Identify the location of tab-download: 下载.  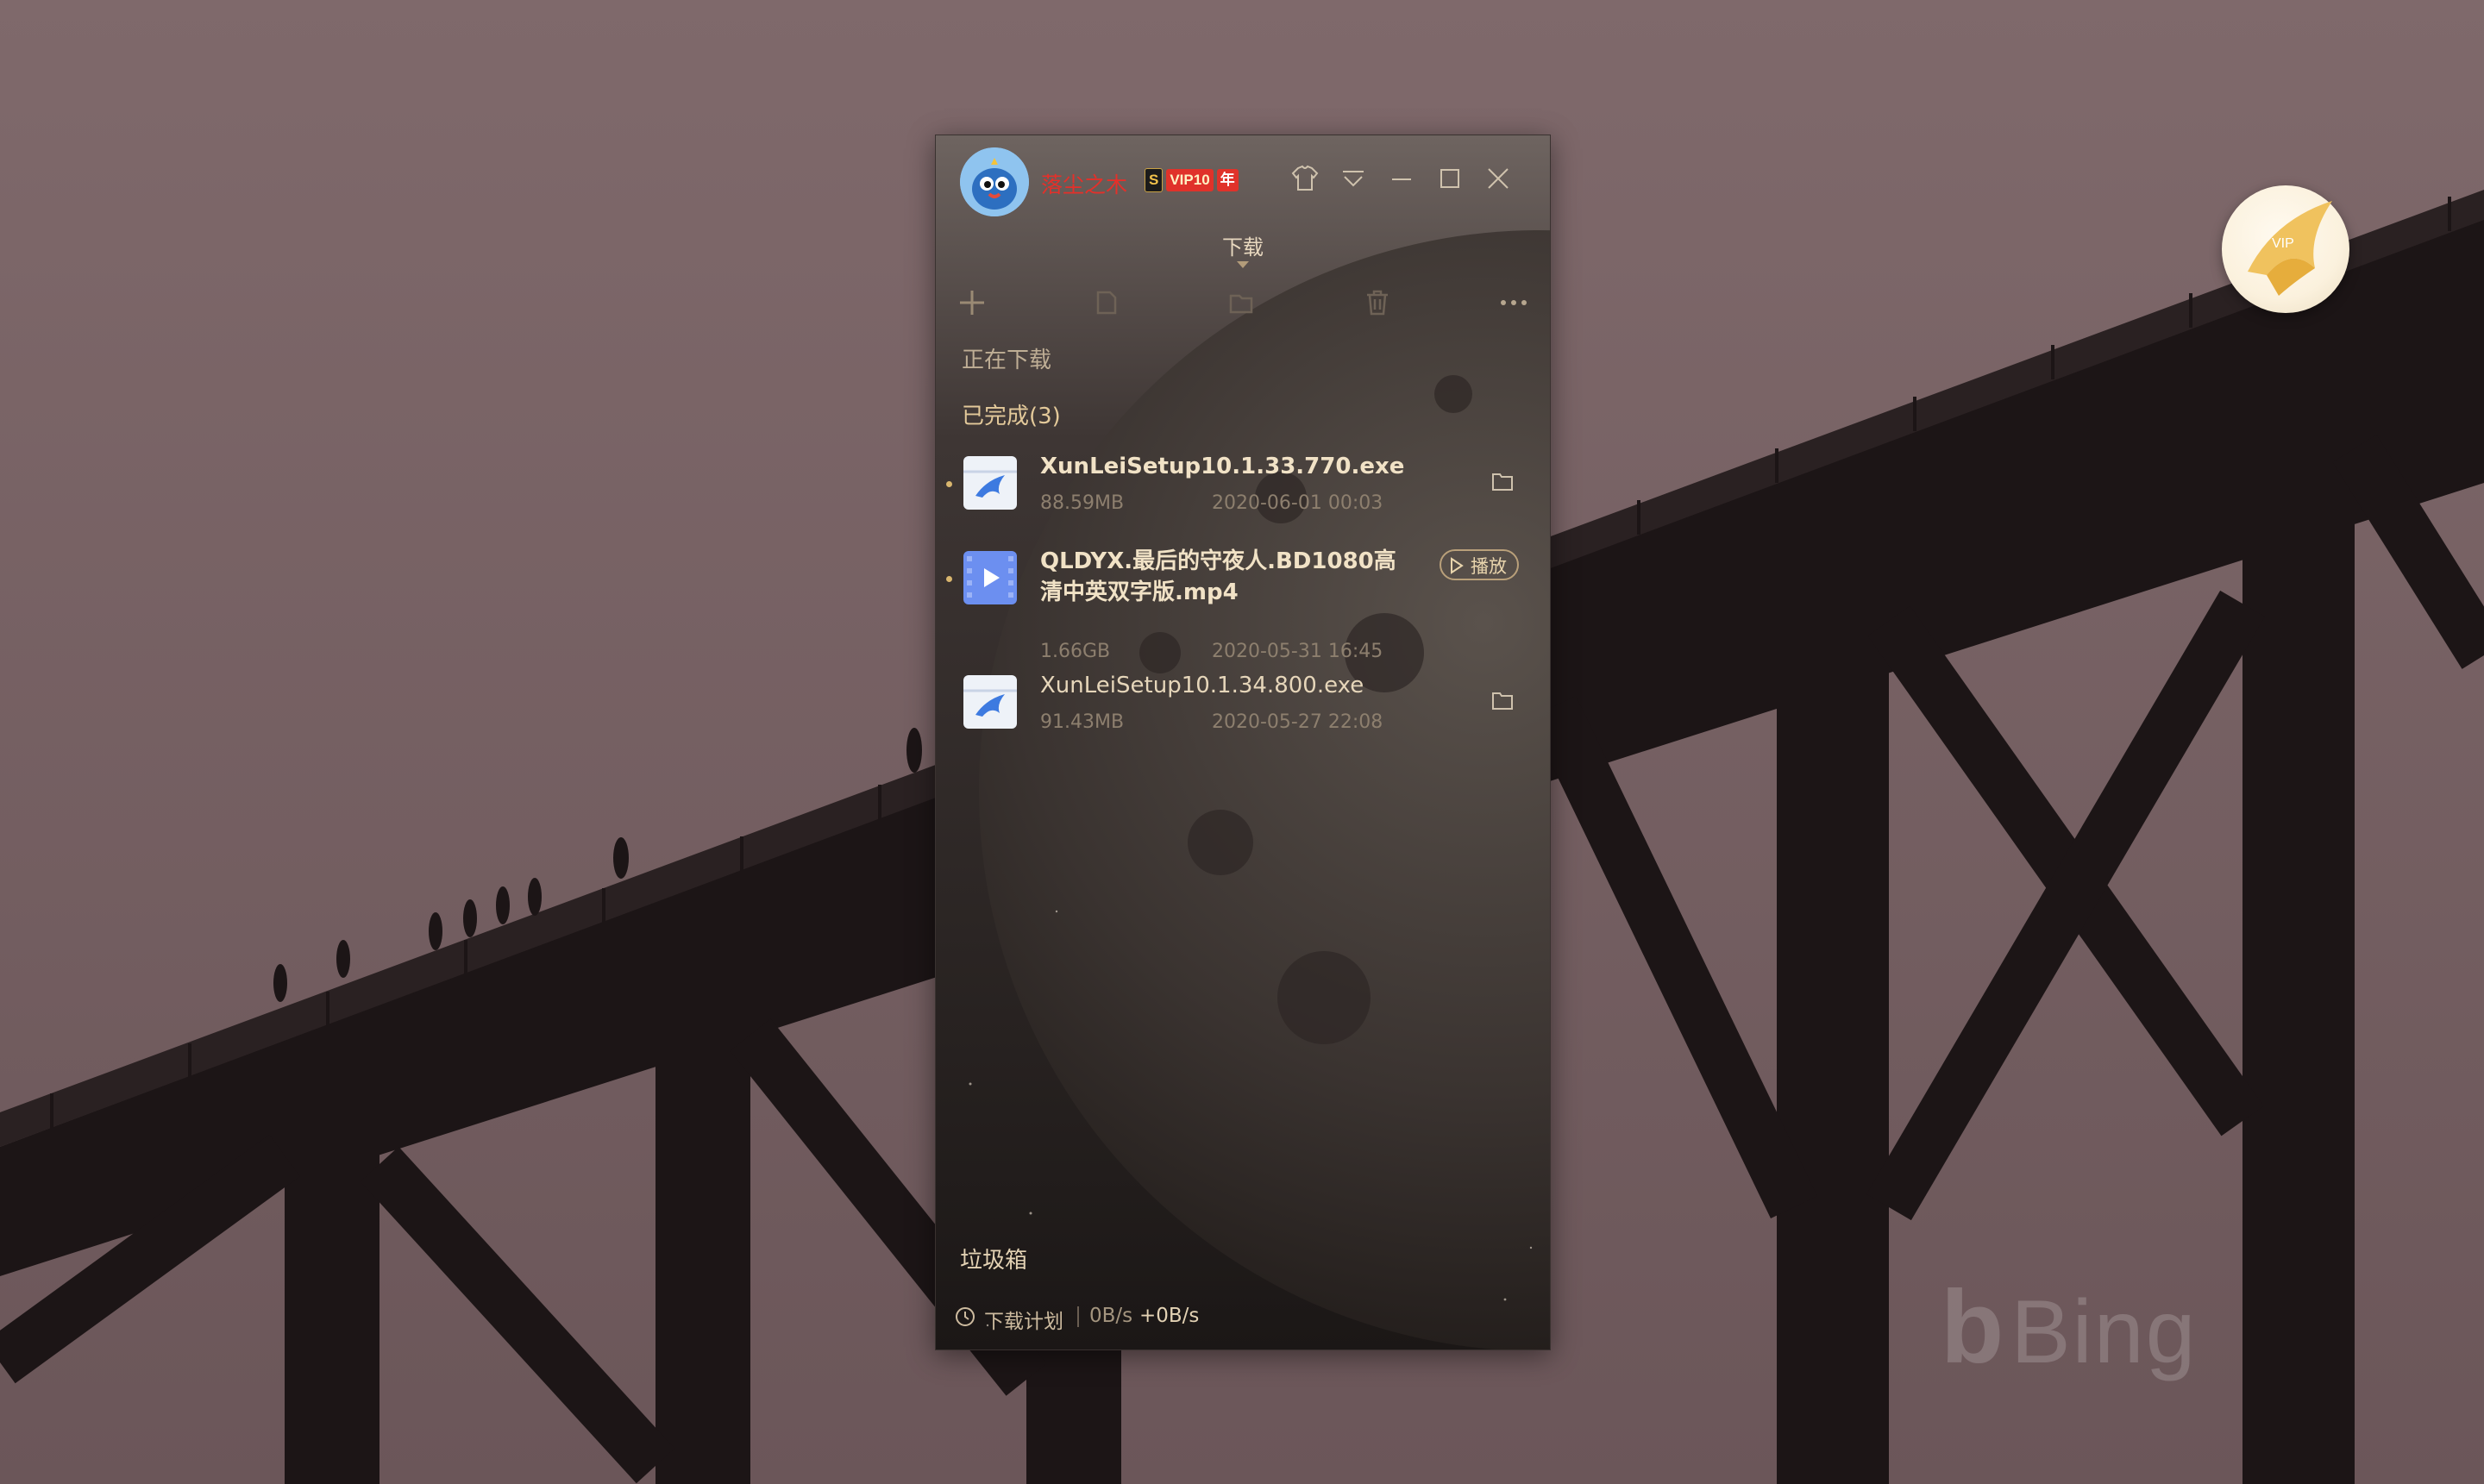
(1243, 245).